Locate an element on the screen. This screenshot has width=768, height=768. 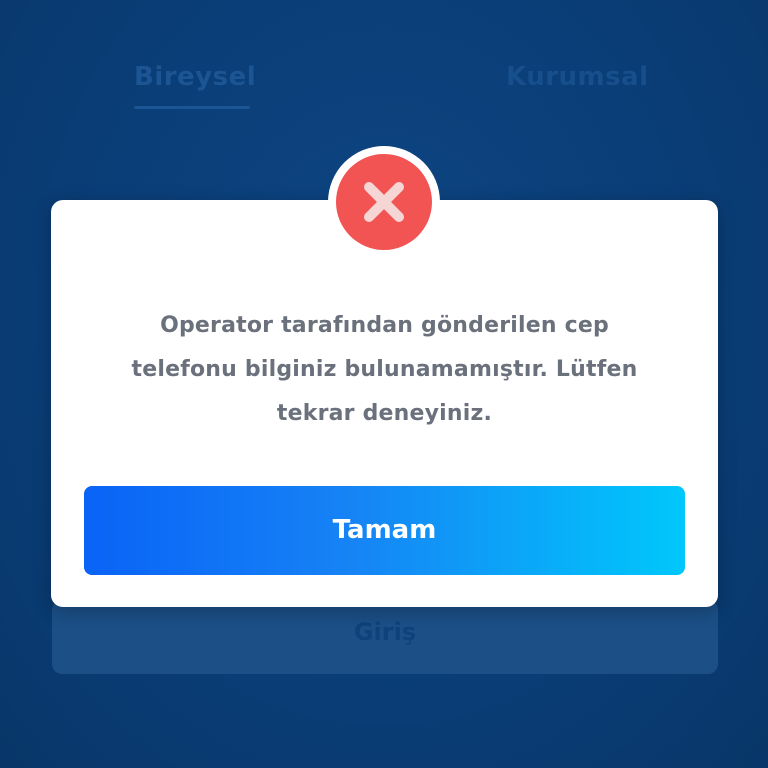
error-badge is located at coordinates (384, 202).